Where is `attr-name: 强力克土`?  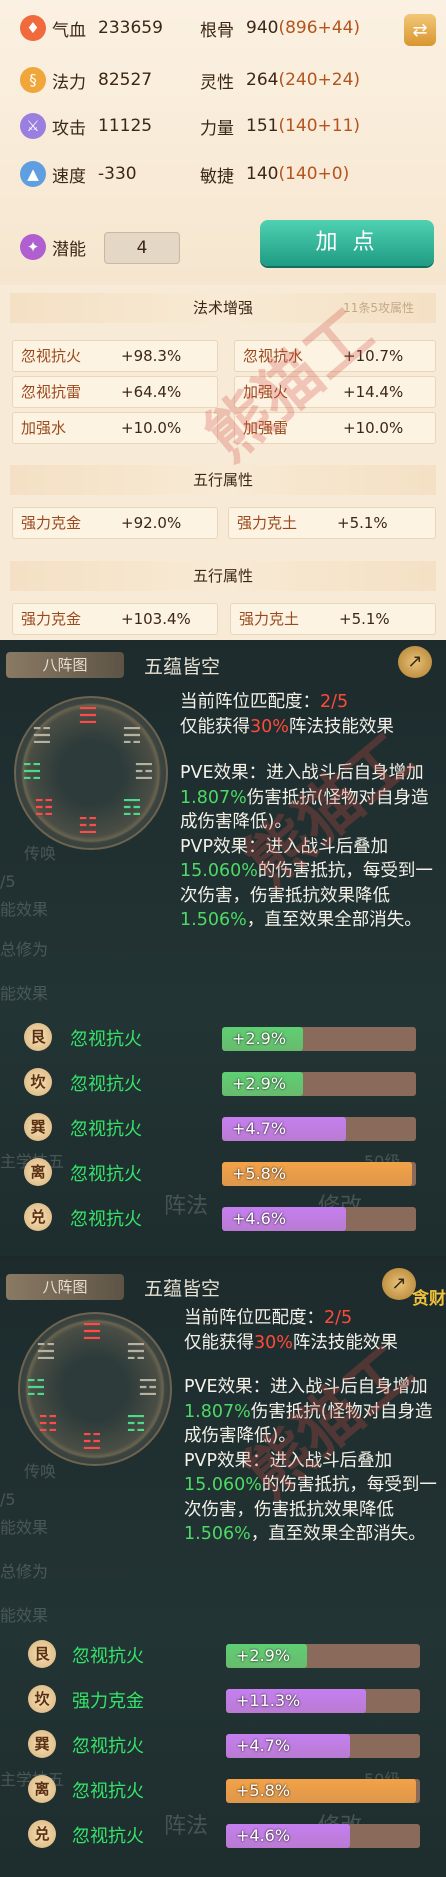
attr-name: 强力克土 is located at coordinates (269, 619).